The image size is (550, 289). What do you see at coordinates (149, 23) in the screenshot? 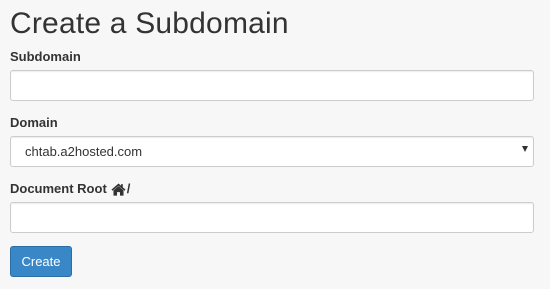
I see `page-title: Create a Subdomain` at bounding box center [149, 23].